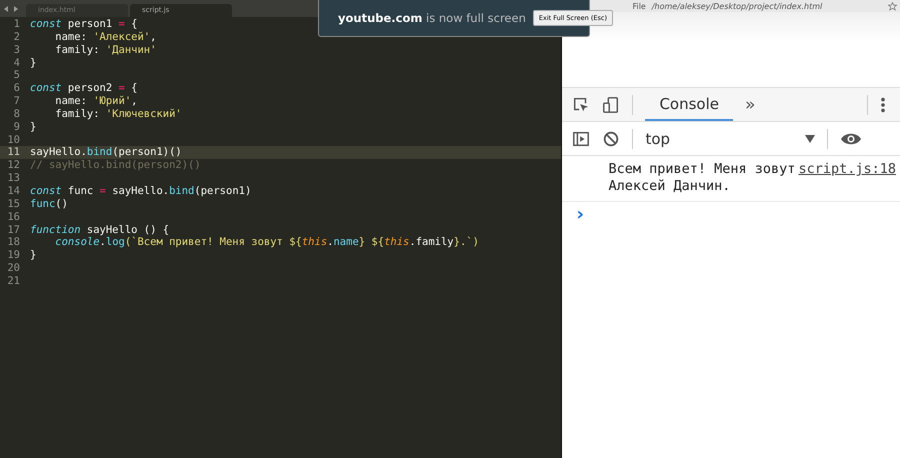 This screenshot has width=900, height=458. What do you see at coordinates (883, 105) in the screenshot?
I see `menu-icon` at bounding box center [883, 105].